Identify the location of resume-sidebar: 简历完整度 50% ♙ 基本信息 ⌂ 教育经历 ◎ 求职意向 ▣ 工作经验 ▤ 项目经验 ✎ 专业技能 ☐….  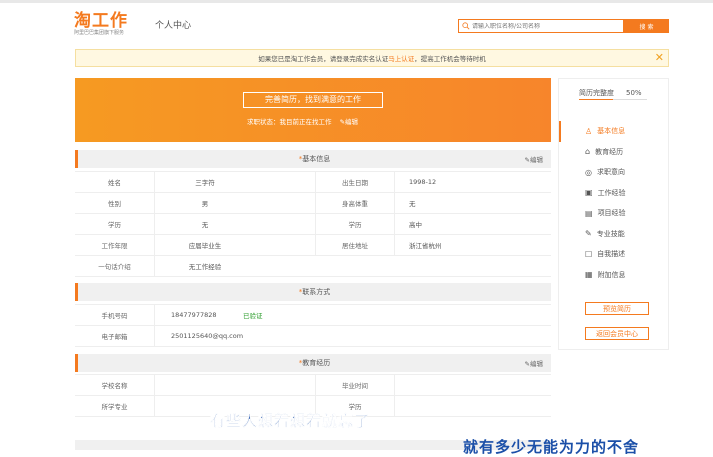
(613, 214).